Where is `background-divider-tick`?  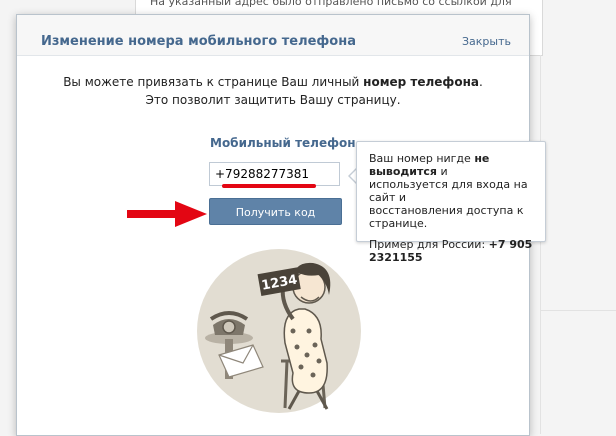
background-divider-tick is located at coordinates (578, 310).